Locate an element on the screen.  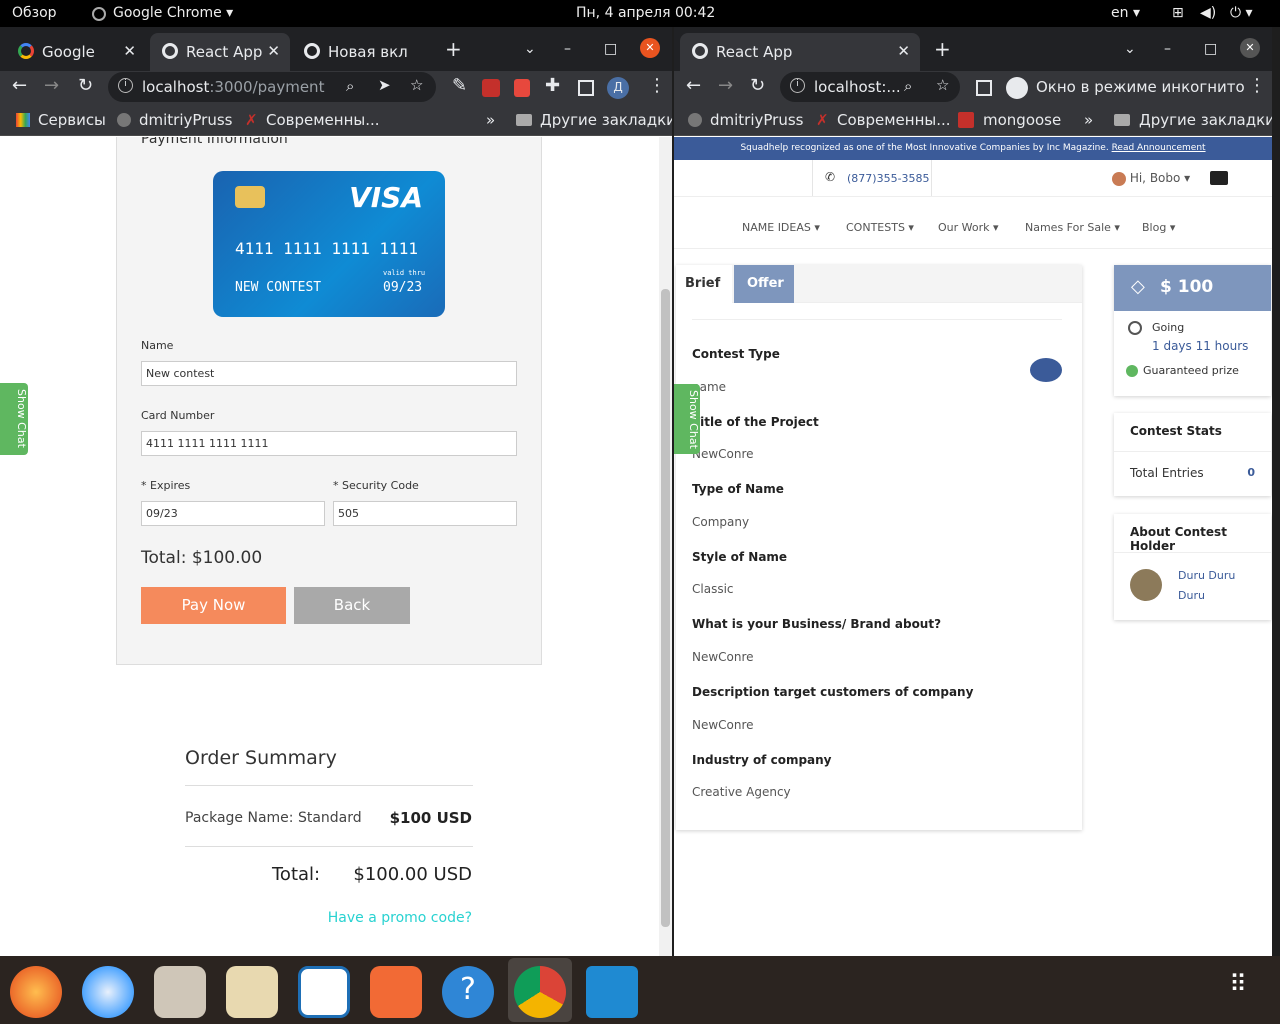
globe-icon is located at coordinates (170, 51).